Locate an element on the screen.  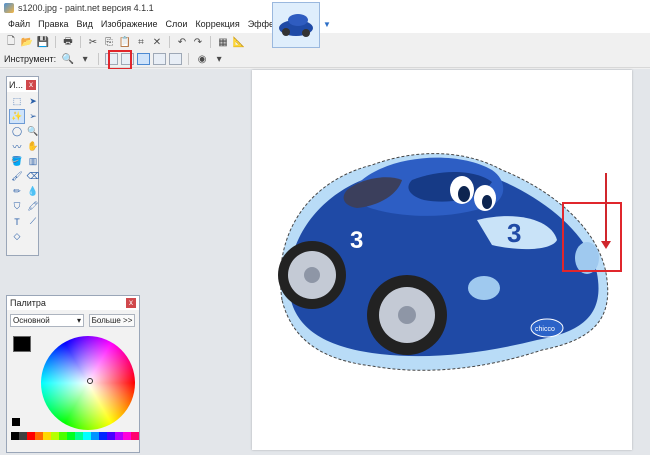
selection-exclude-mode is located at coordinates (144, 59).